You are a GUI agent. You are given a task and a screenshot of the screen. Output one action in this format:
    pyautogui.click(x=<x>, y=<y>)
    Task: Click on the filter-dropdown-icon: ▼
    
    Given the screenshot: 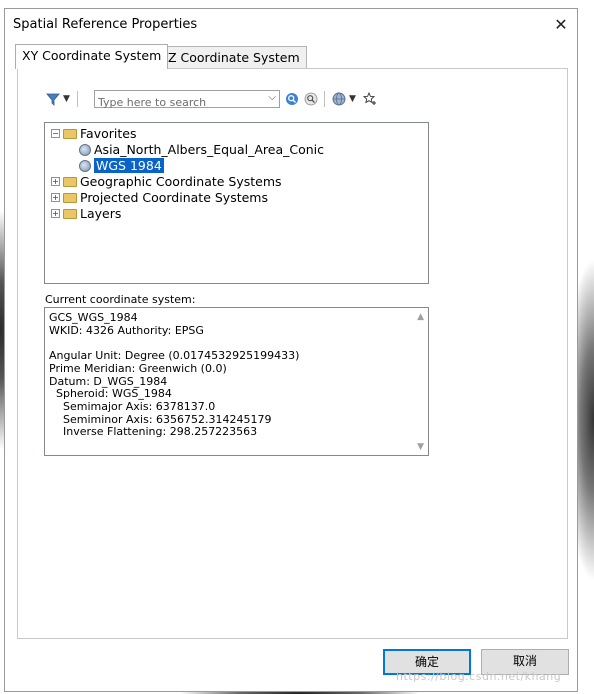 What is the action you would take?
    pyautogui.click(x=66, y=99)
    